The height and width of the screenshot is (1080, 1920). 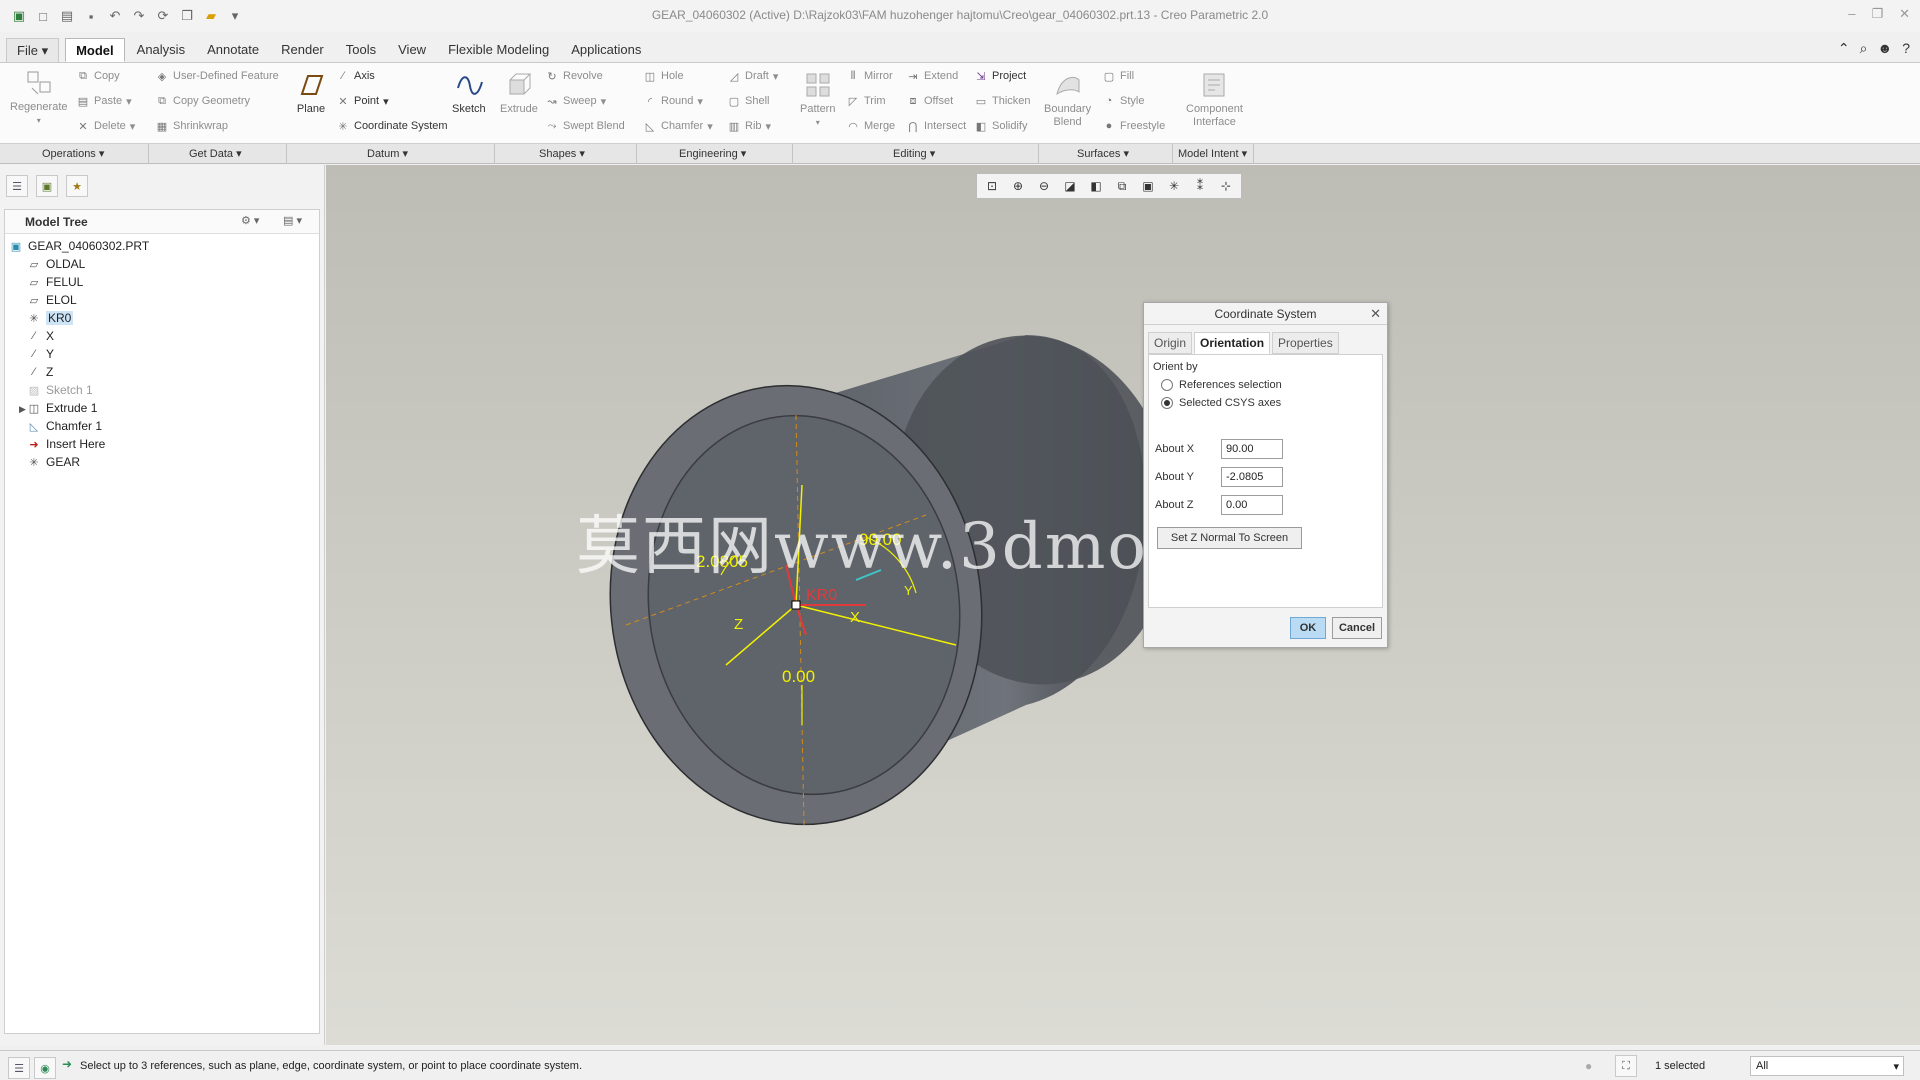 I want to click on extrude-button: Extrude, so click(x=519, y=92).